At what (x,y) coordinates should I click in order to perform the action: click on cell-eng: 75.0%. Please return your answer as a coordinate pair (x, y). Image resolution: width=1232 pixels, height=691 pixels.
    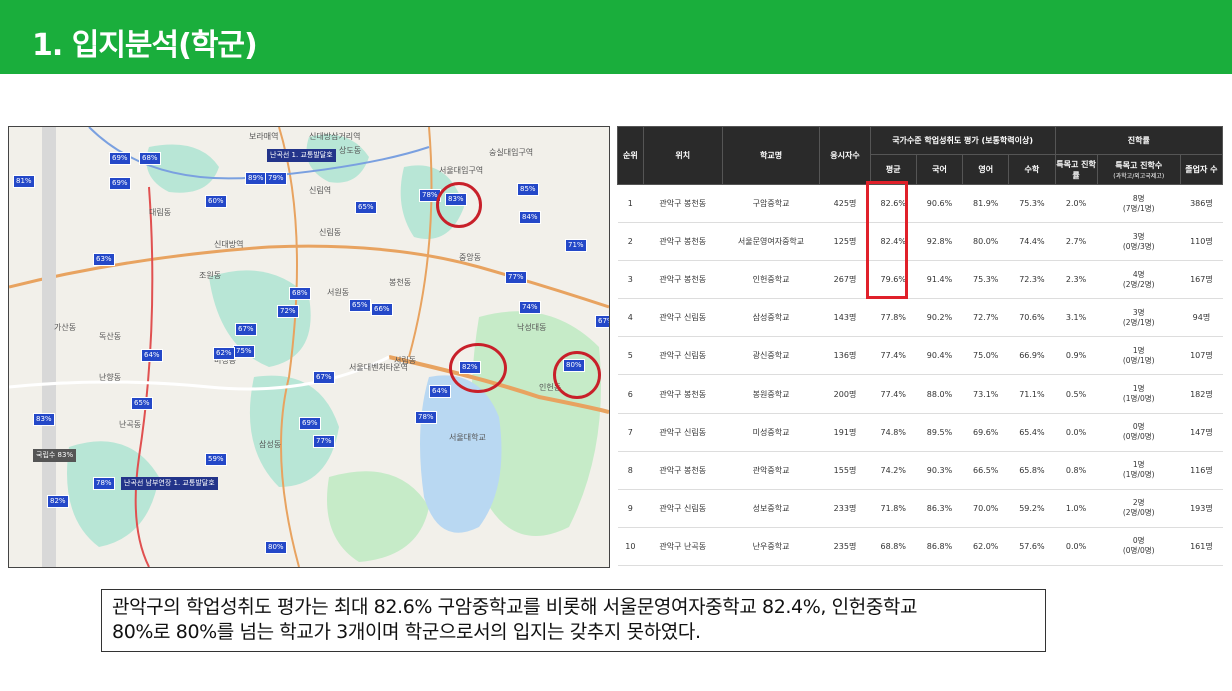
    Looking at the image, I should click on (985, 356).